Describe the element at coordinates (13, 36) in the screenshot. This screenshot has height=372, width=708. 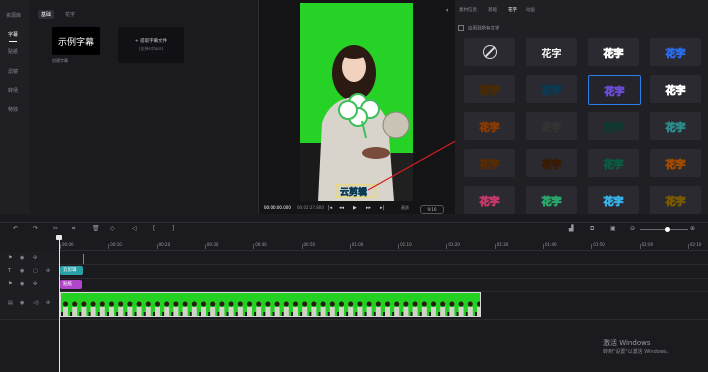
I see `nav-item-subtitle: 字幕` at that location.